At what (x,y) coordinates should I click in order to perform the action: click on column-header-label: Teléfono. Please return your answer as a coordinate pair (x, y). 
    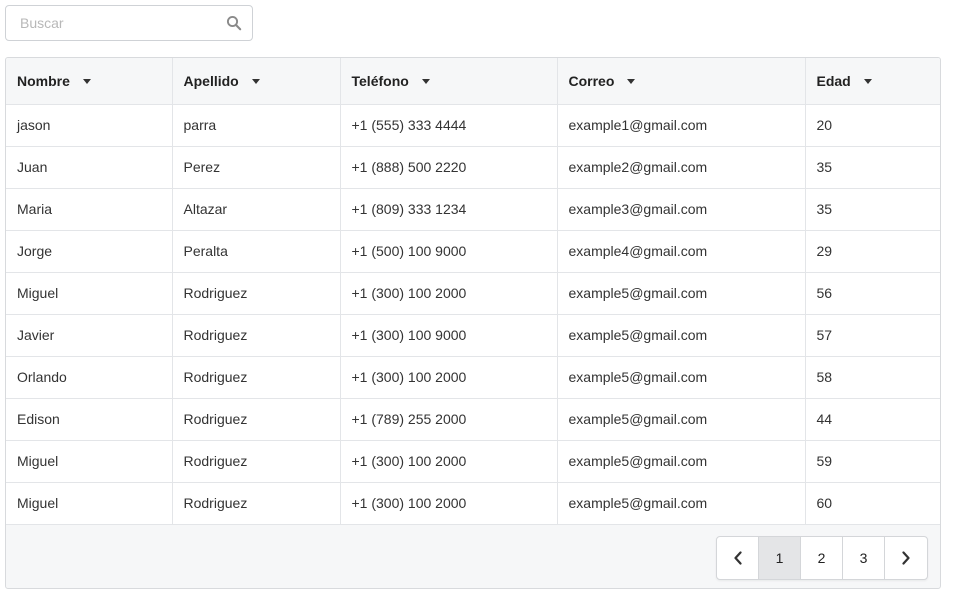
    Looking at the image, I should click on (380, 80).